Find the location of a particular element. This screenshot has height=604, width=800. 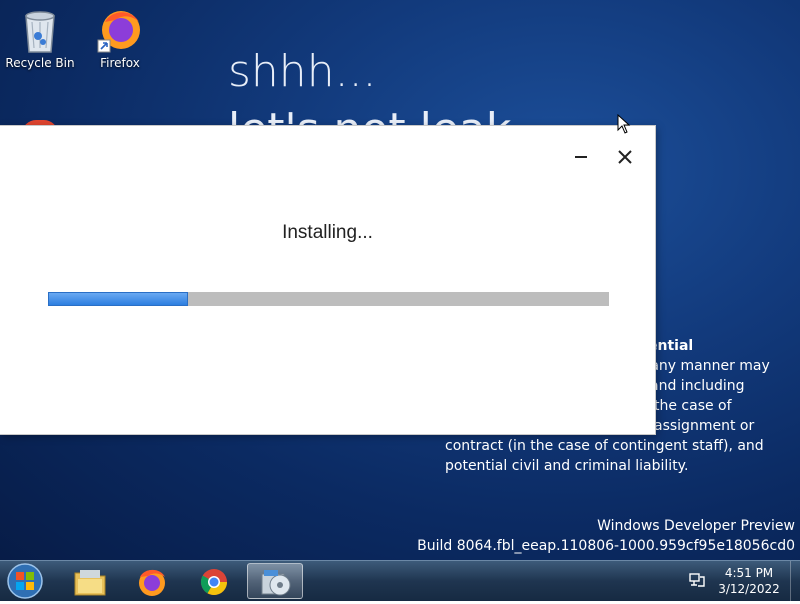

firefox-label: Firefox is located at coordinates (120, 63).